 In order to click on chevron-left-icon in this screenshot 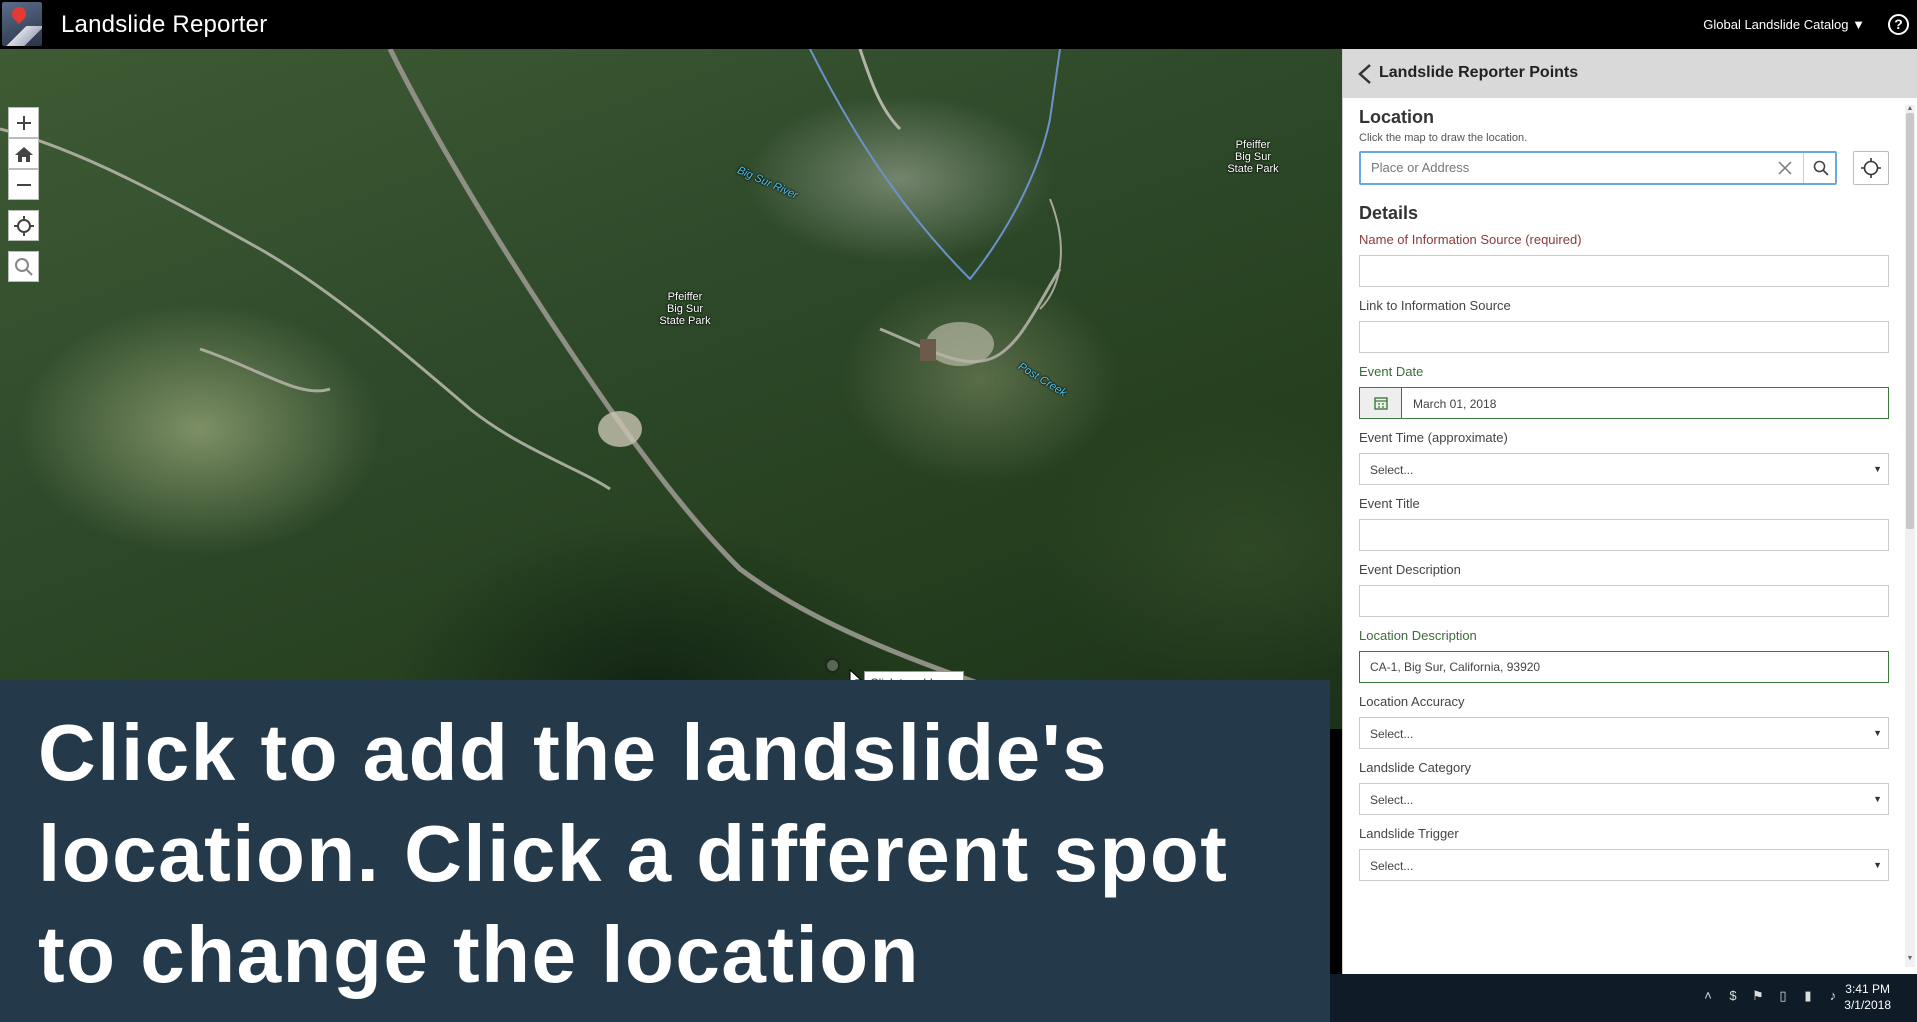, I will do `click(1364, 74)`.